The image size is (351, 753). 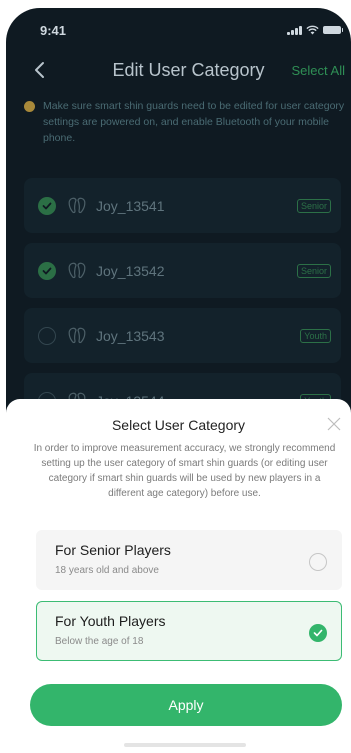 What do you see at coordinates (294, 30) in the screenshot?
I see `signal-icon` at bounding box center [294, 30].